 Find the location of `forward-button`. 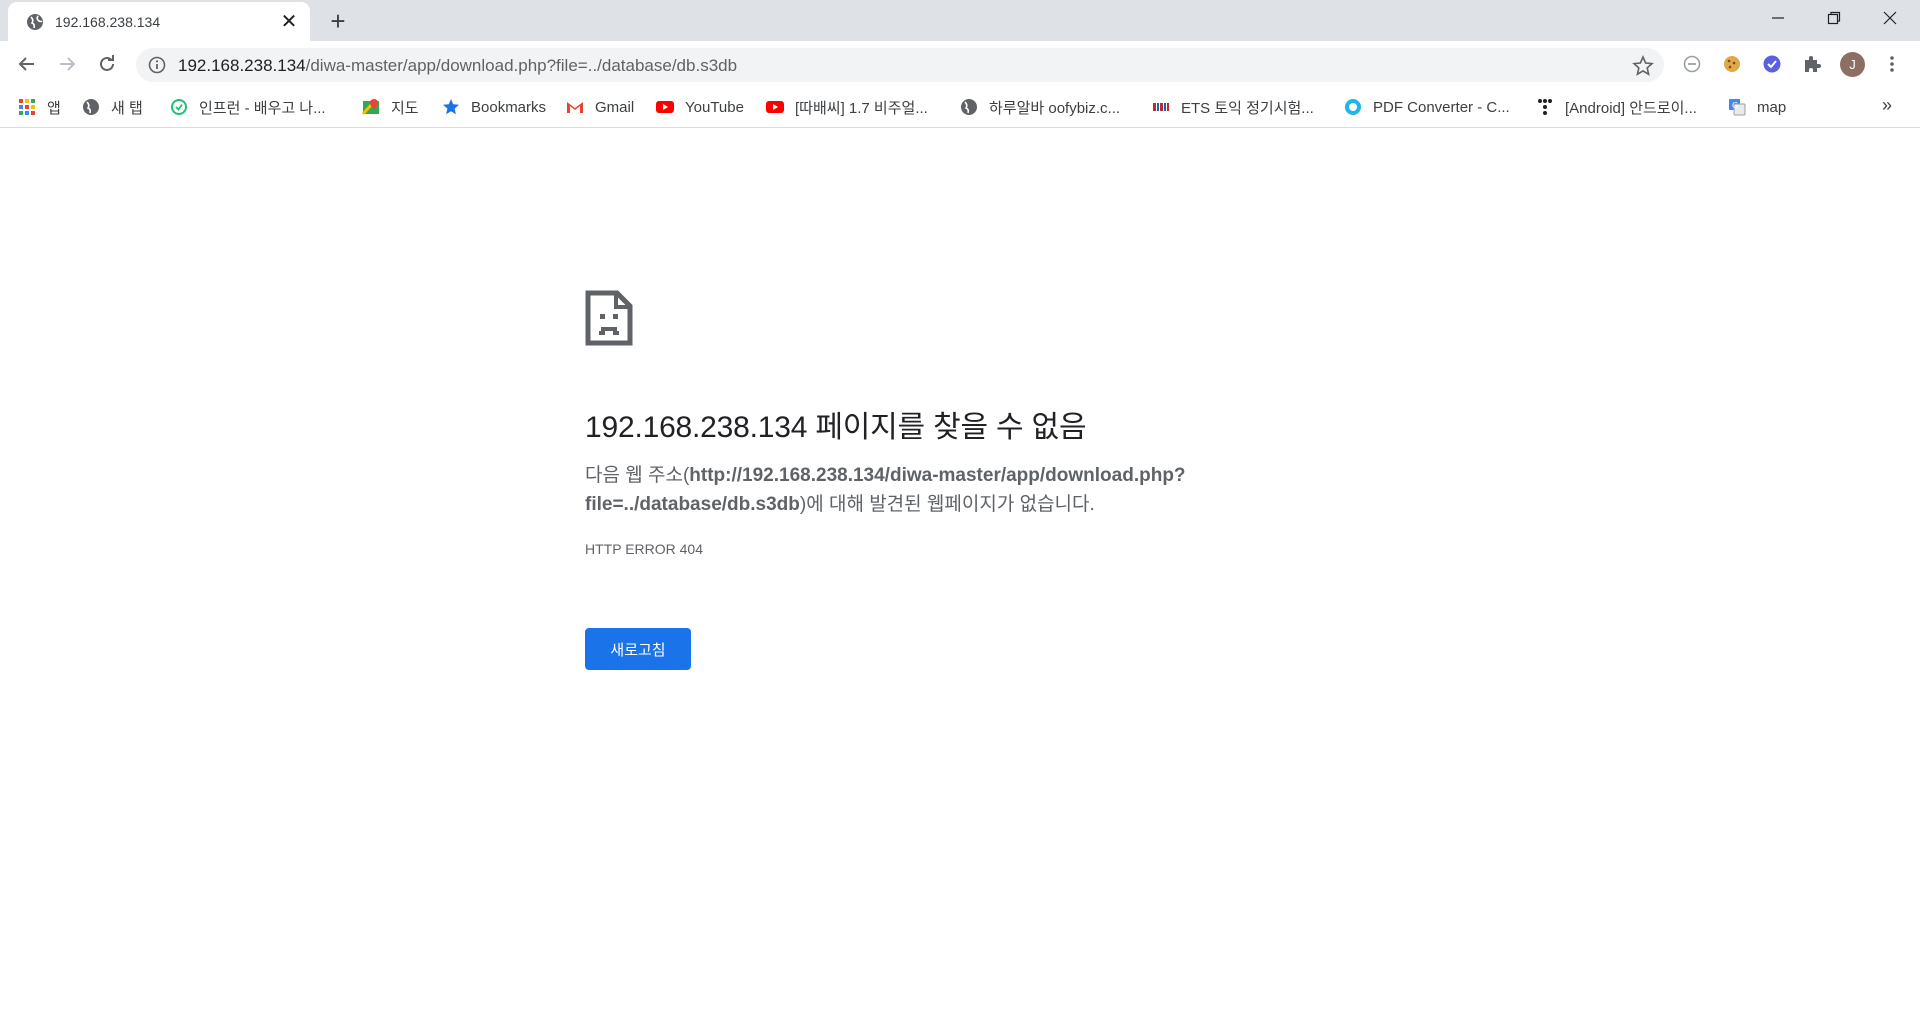

forward-button is located at coordinates (67, 64).